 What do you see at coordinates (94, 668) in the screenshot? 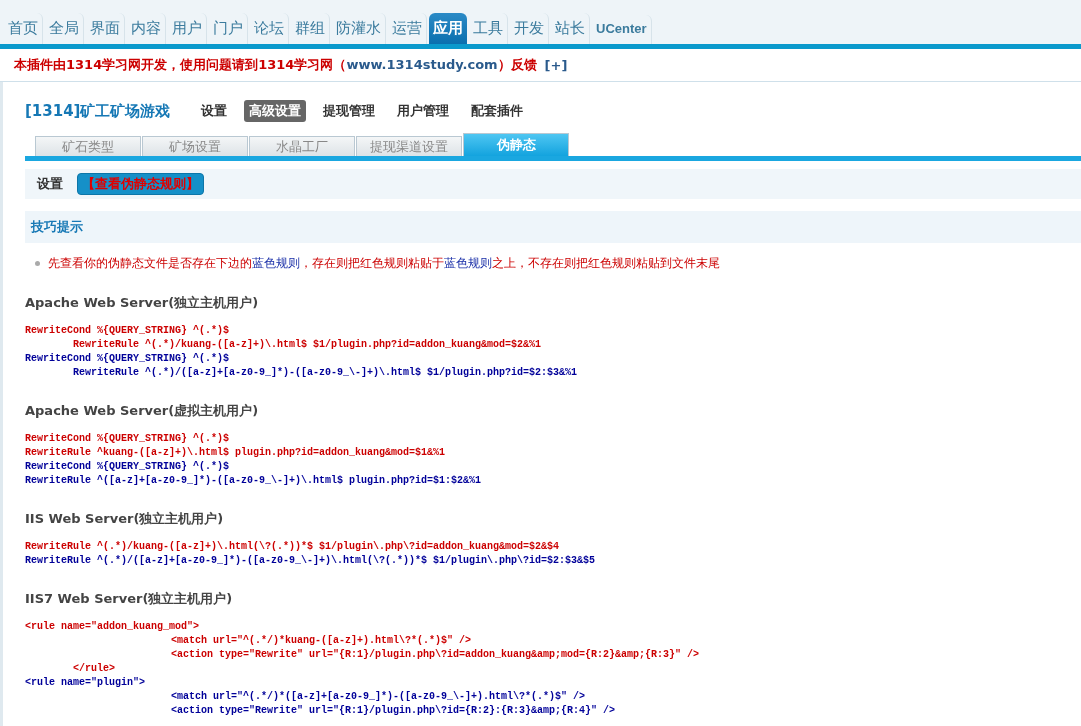
I see `code-line: </rule>` at bounding box center [94, 668].